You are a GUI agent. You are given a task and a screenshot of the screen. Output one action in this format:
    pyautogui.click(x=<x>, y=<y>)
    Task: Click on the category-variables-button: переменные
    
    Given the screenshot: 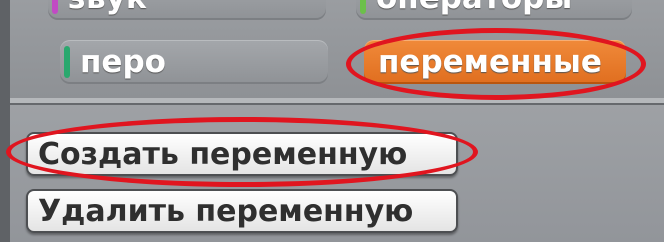 What is the action you would take?
    pyautogui.click(x=495, y=62)
    